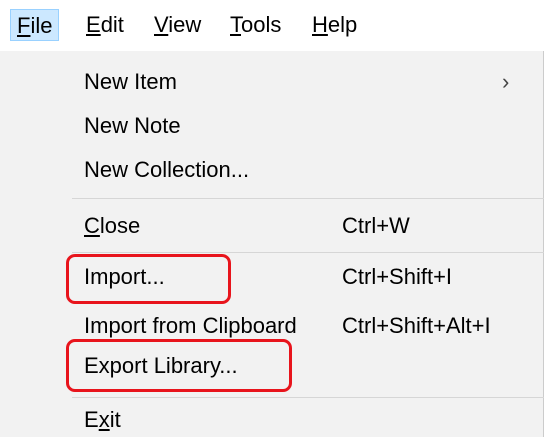  I want to click on menu-item-new-note-label: New Note, so click(132, 125).